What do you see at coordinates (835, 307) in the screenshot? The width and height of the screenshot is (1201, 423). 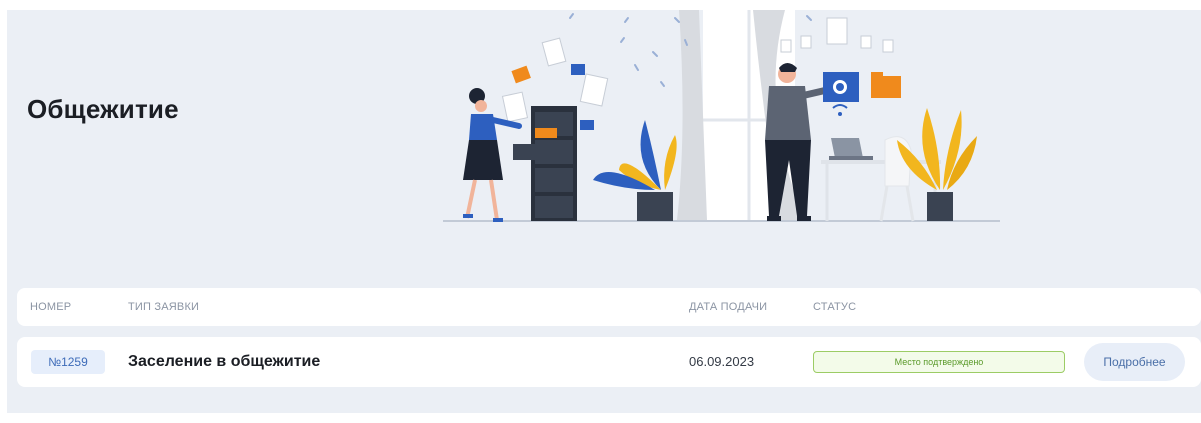 I see `column-header-status: СТАТУС` at bounding box center [835, 307].